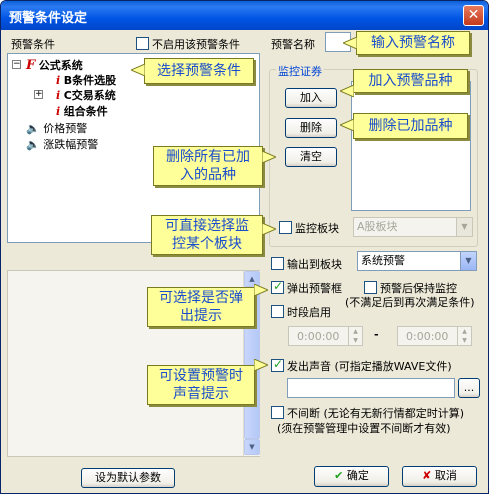 Image resolution: width=489 pixels, height=494 pixels. I want to click on tree-item-change: 🔈 涨跌幅预警, so click(62, 144).